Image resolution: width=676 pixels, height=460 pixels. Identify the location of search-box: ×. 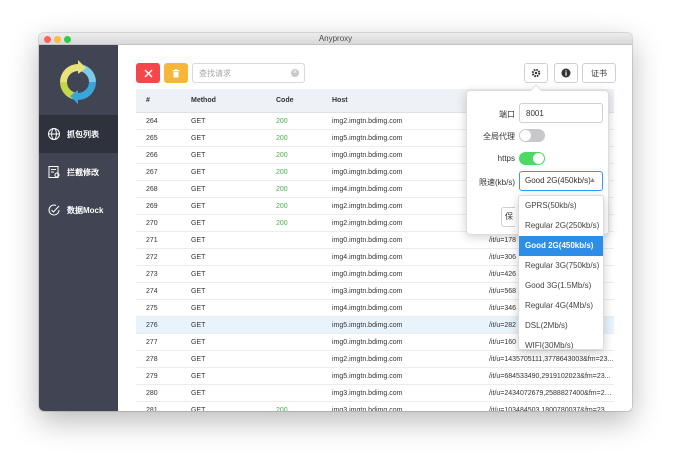
(248, 73).